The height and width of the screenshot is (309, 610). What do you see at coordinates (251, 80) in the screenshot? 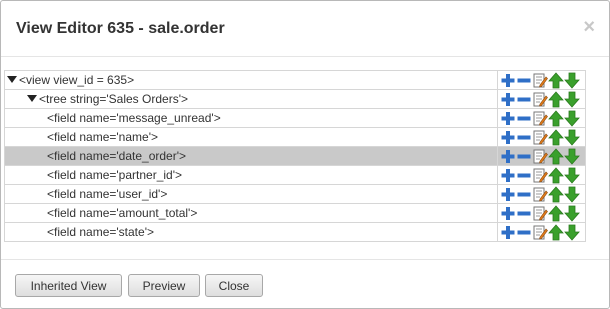
I see `tree-row-label-cell: <view view_id = 635>` at bounding box center [251, 80].